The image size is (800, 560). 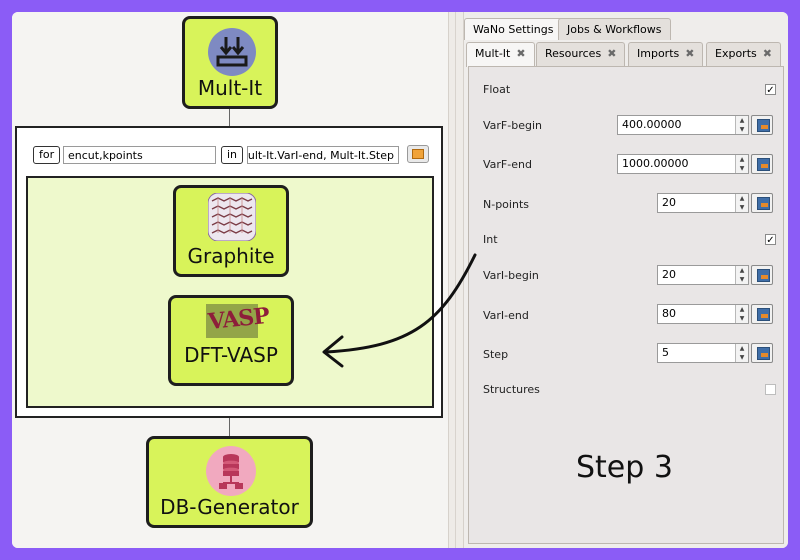 What do you see at coordinates (47, 155) in the screenshot?
I see `for-keyword: for` at bounding box center [47, 155].